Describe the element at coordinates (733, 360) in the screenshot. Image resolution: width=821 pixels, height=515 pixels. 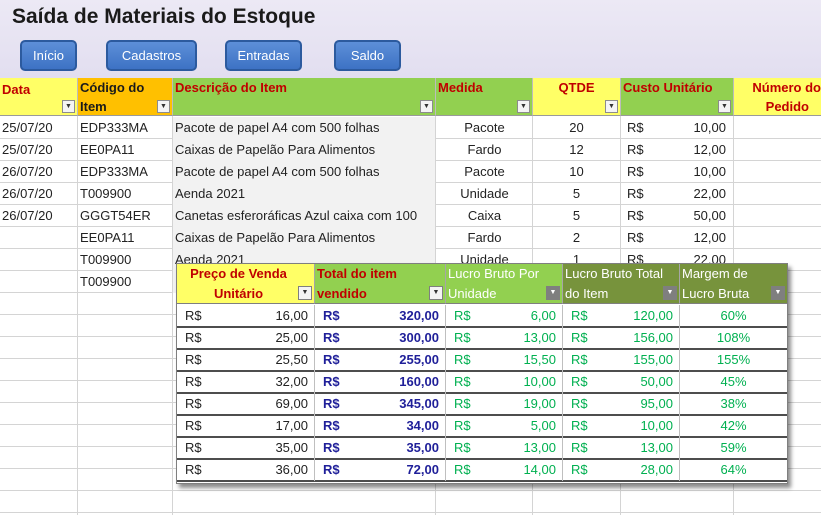
I see `cell-margem: 155%` at that location.